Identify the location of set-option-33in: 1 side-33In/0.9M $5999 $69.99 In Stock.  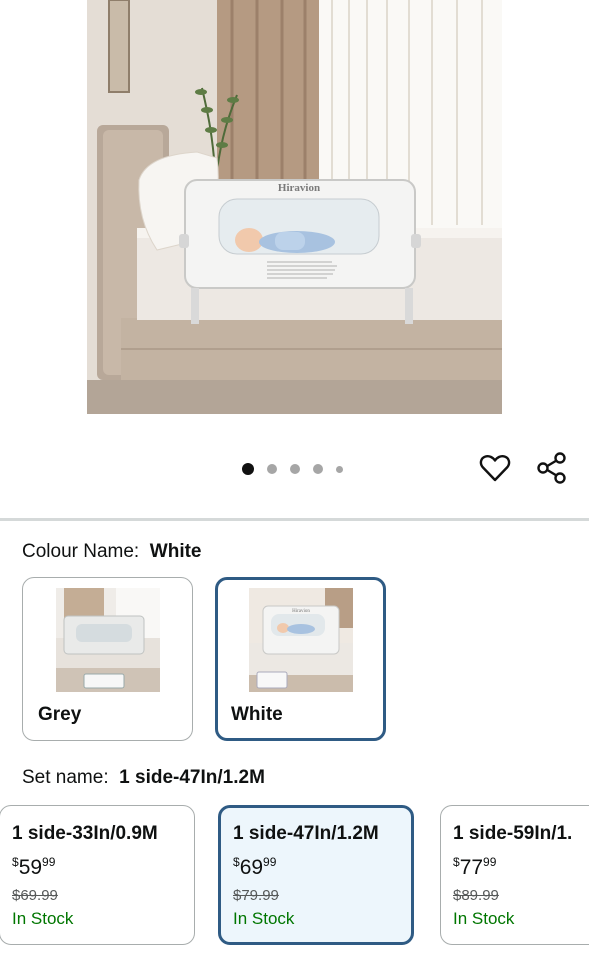
(97, 875).